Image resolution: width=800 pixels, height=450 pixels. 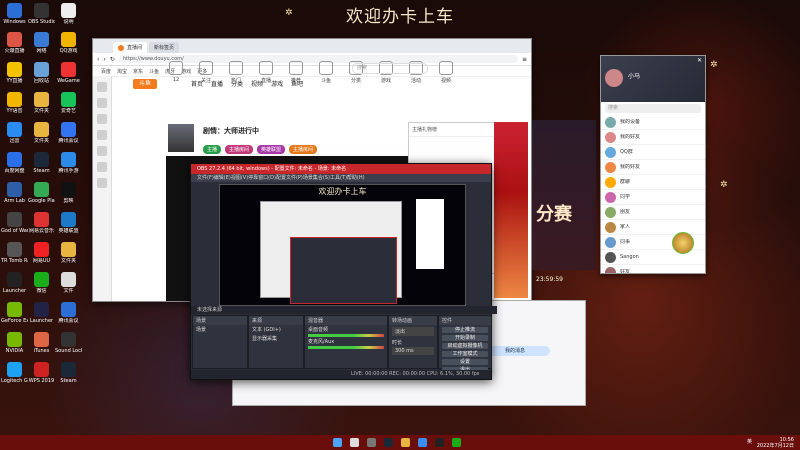 What do you see at coordinates (342, 245) in the screenshot?
I see `obs-preview-canvas: 欢迎办卡上车` at bounding box center [342, 245].